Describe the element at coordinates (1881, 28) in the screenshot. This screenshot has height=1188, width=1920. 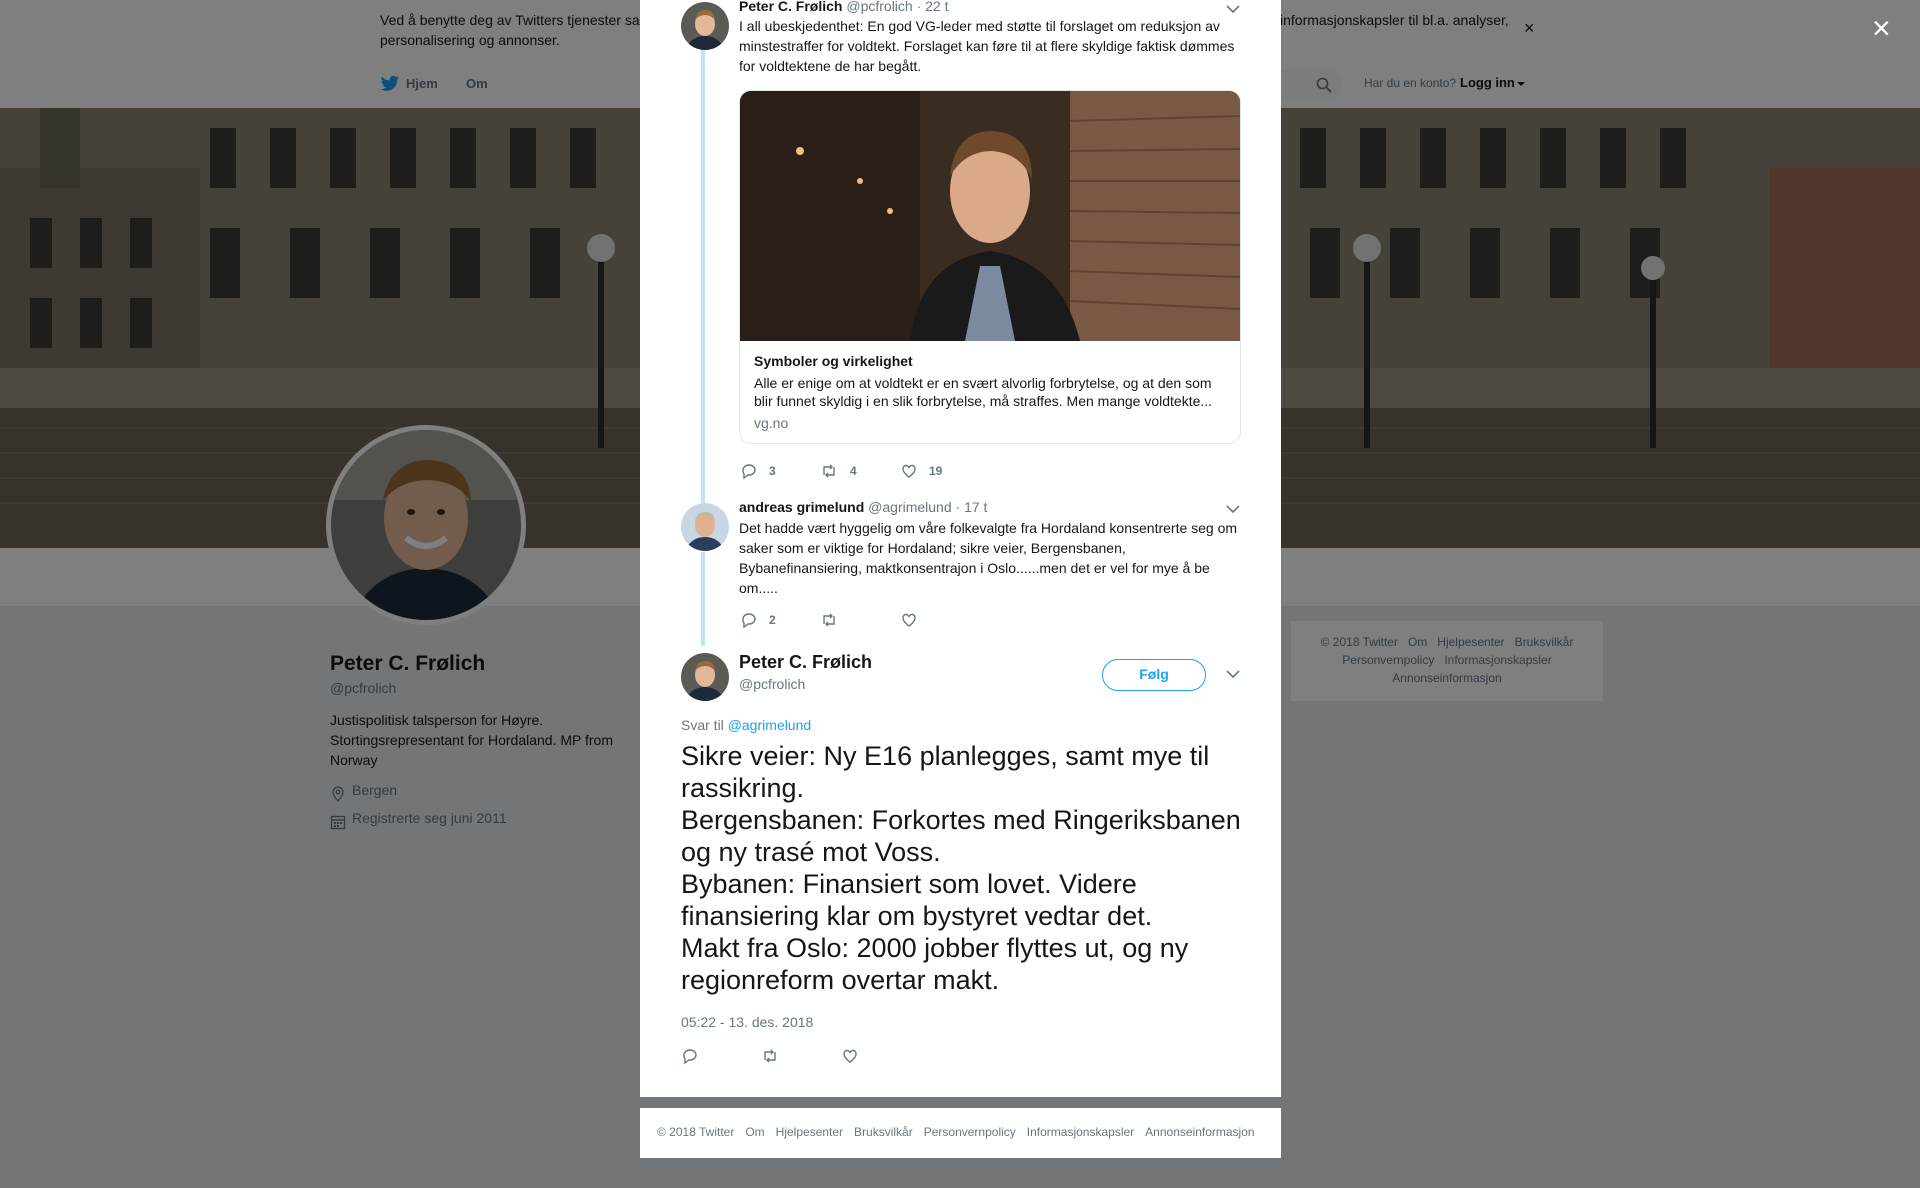
I see `close-icon: ×` at that location.